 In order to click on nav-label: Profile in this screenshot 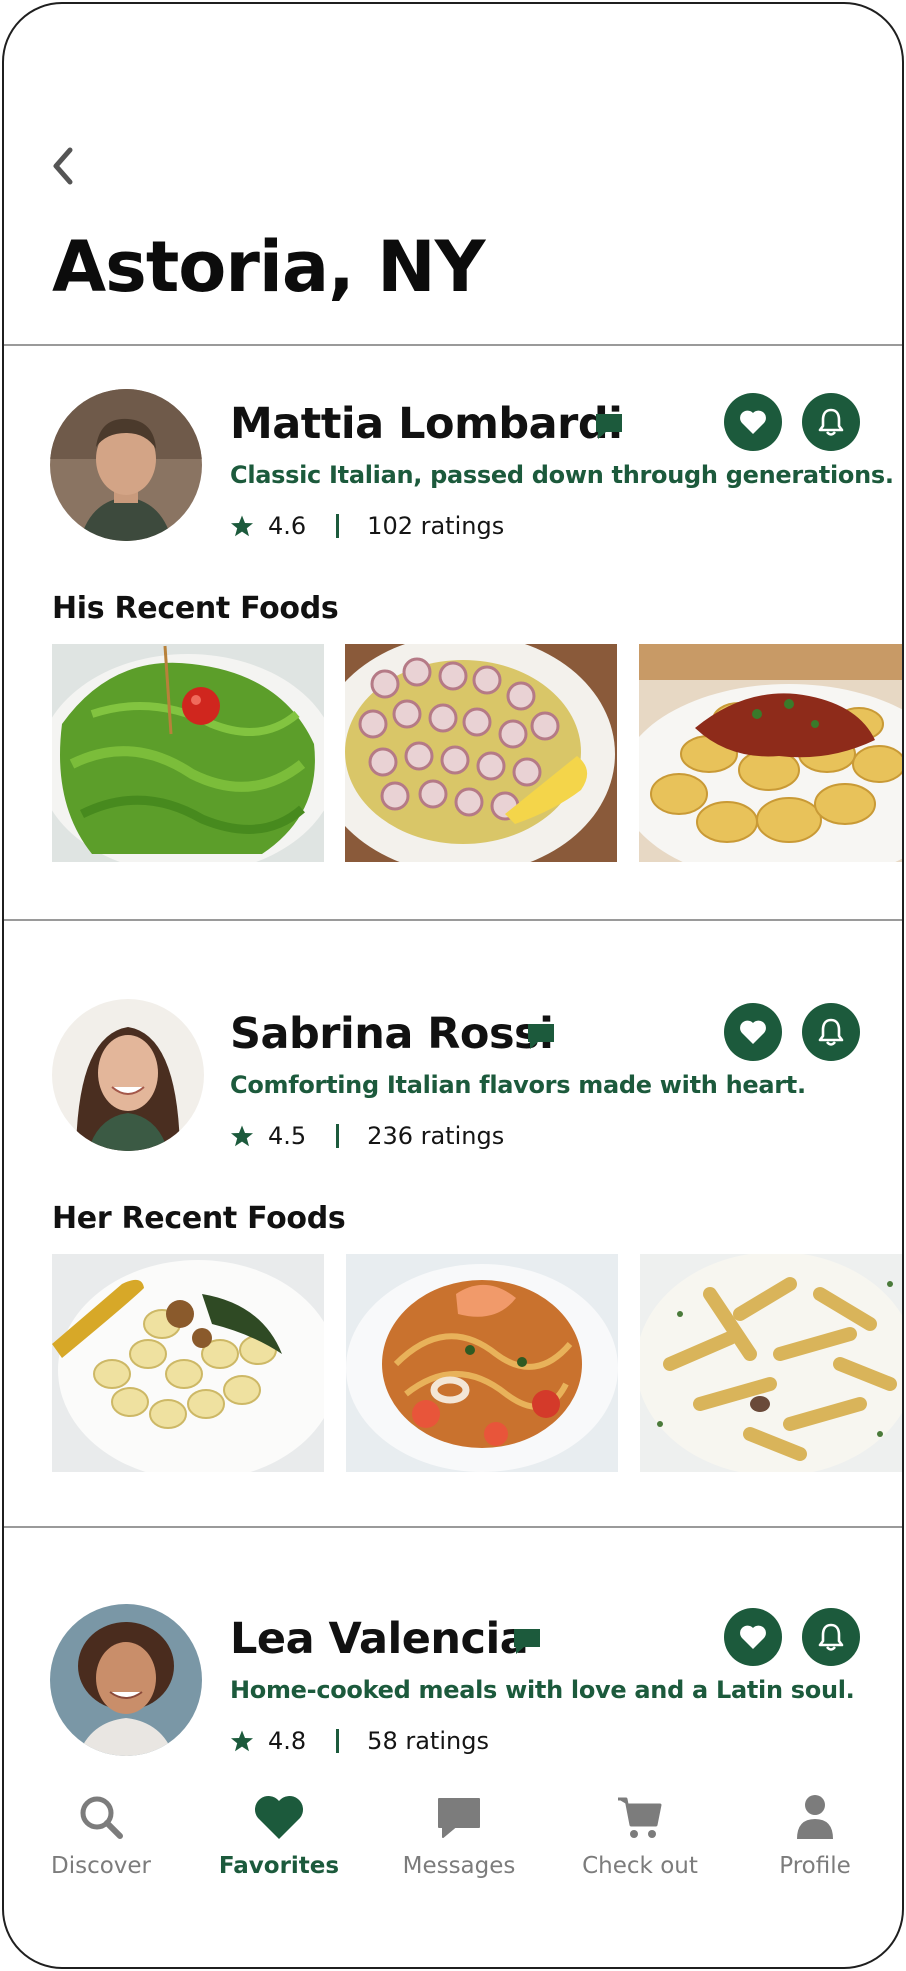, I will do `click(815, 1866)`.